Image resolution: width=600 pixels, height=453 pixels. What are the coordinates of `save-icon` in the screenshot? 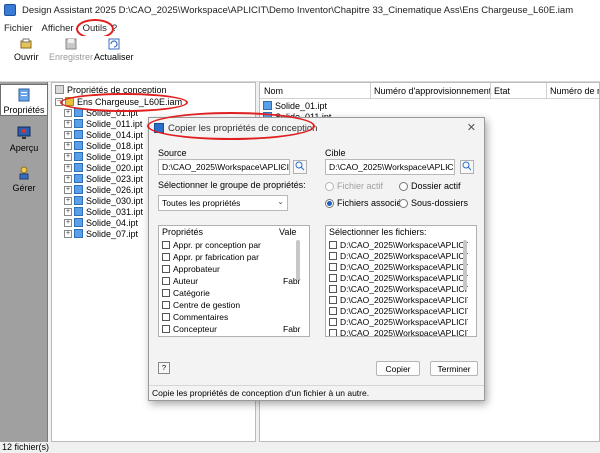 It's located at (71, 44).